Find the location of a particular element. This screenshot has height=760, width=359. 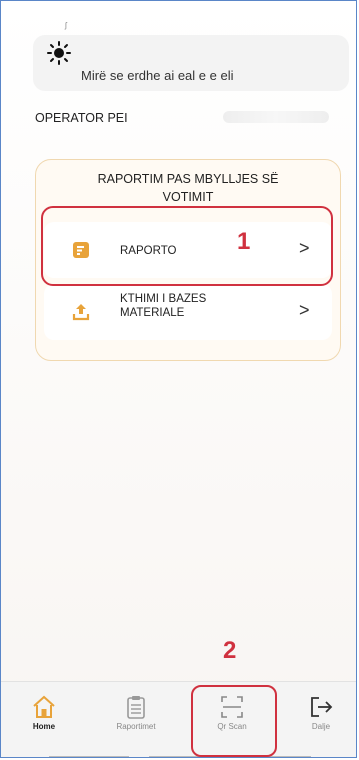

home-indicator is located at coordinates (178, 756).